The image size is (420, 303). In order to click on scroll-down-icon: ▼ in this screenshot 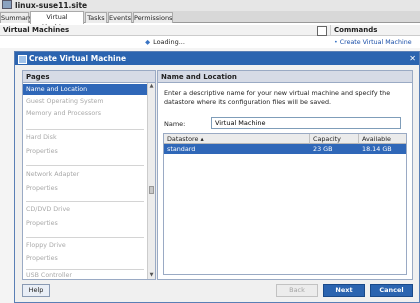, I will do `click(151, 275)`.